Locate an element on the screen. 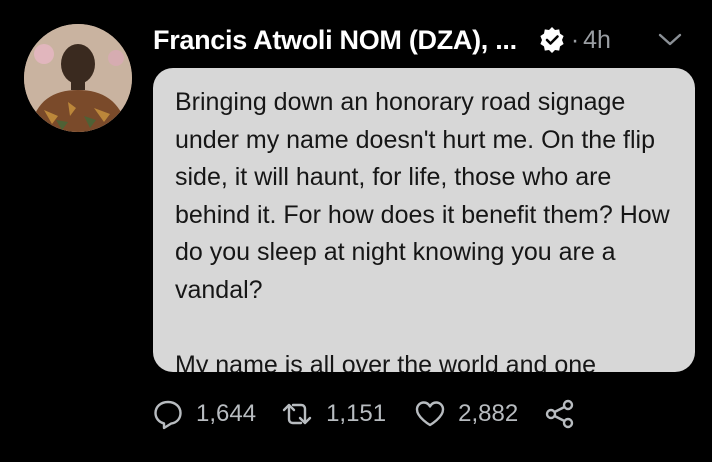  share-button is located at coordinates (560, 414).